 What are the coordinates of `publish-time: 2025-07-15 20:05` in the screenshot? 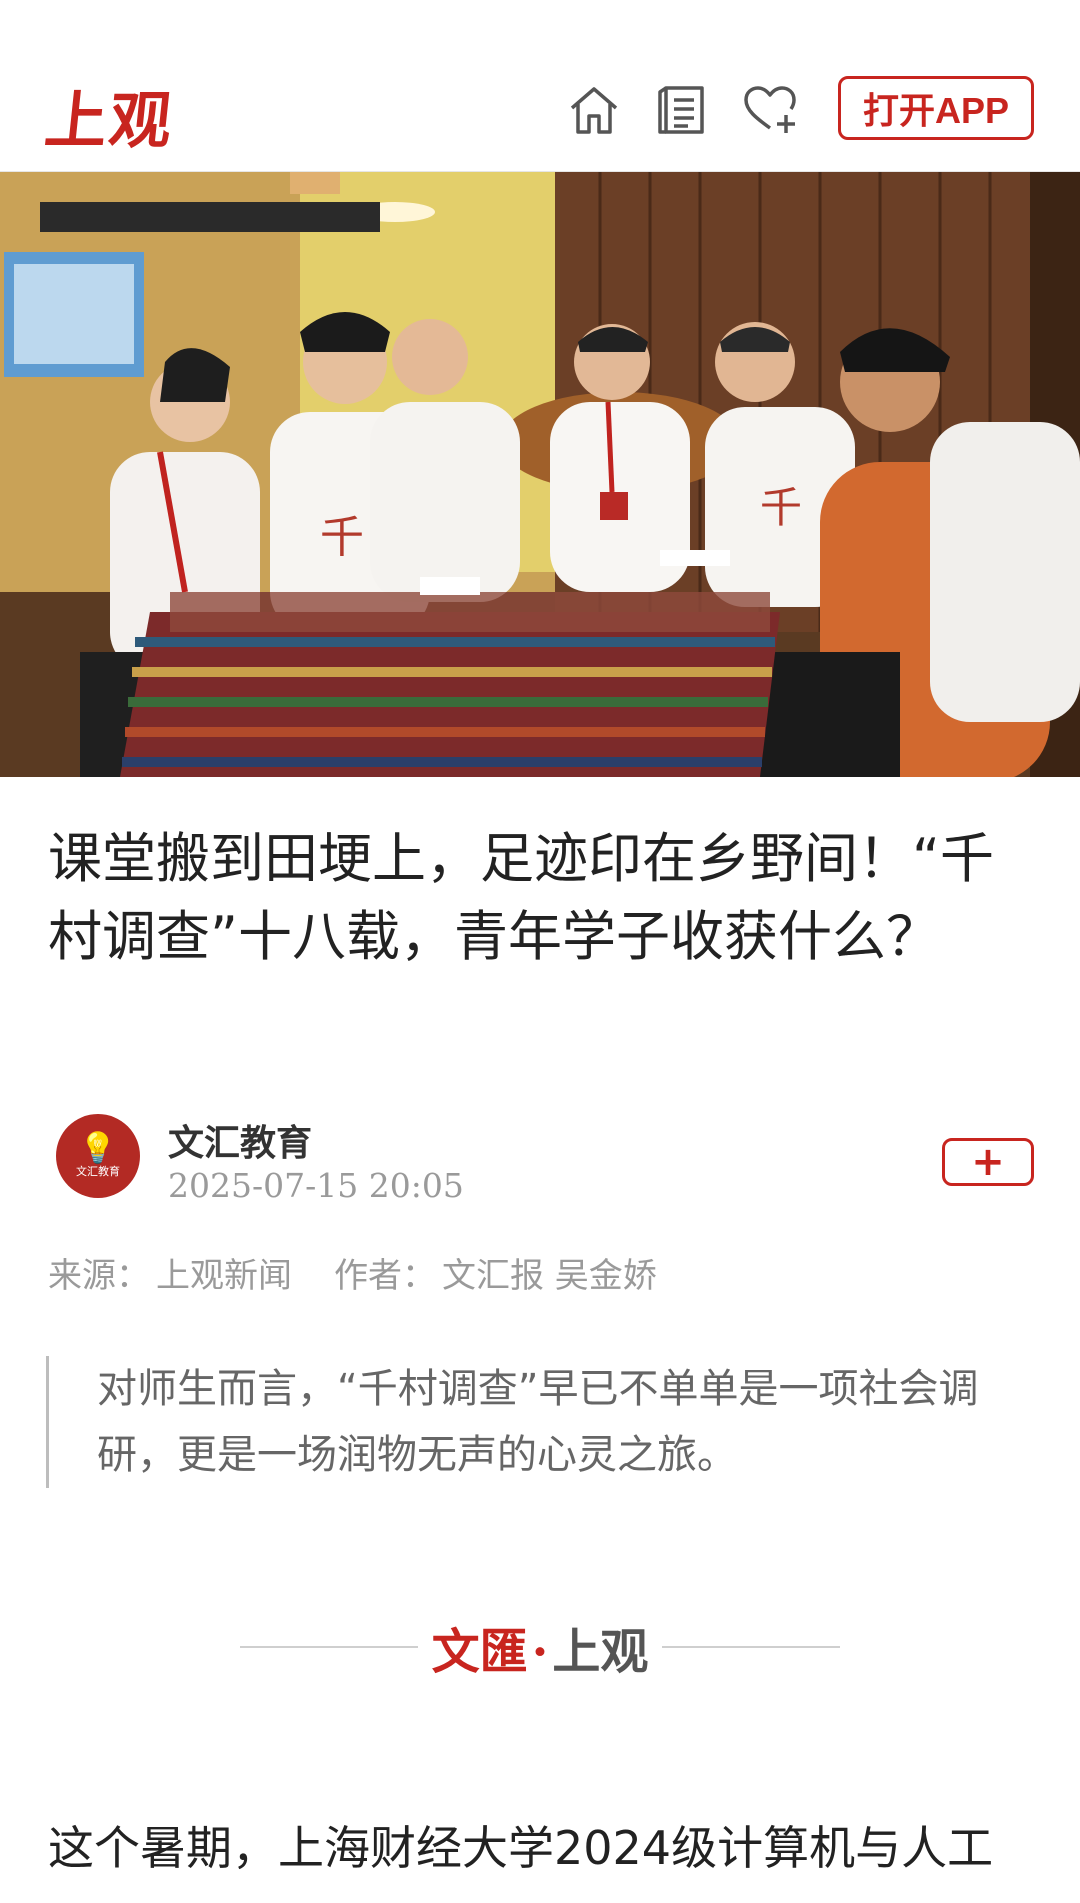 It's located at (316, 1185).